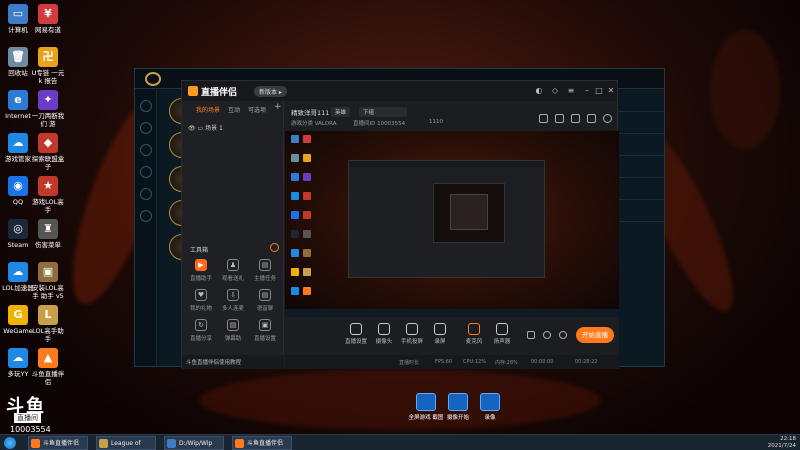 This screenshot has height=450, width=800. Describe the element at coordinates (257, 109) in the screenshot. I see `tab-options: 可选项` at that location.